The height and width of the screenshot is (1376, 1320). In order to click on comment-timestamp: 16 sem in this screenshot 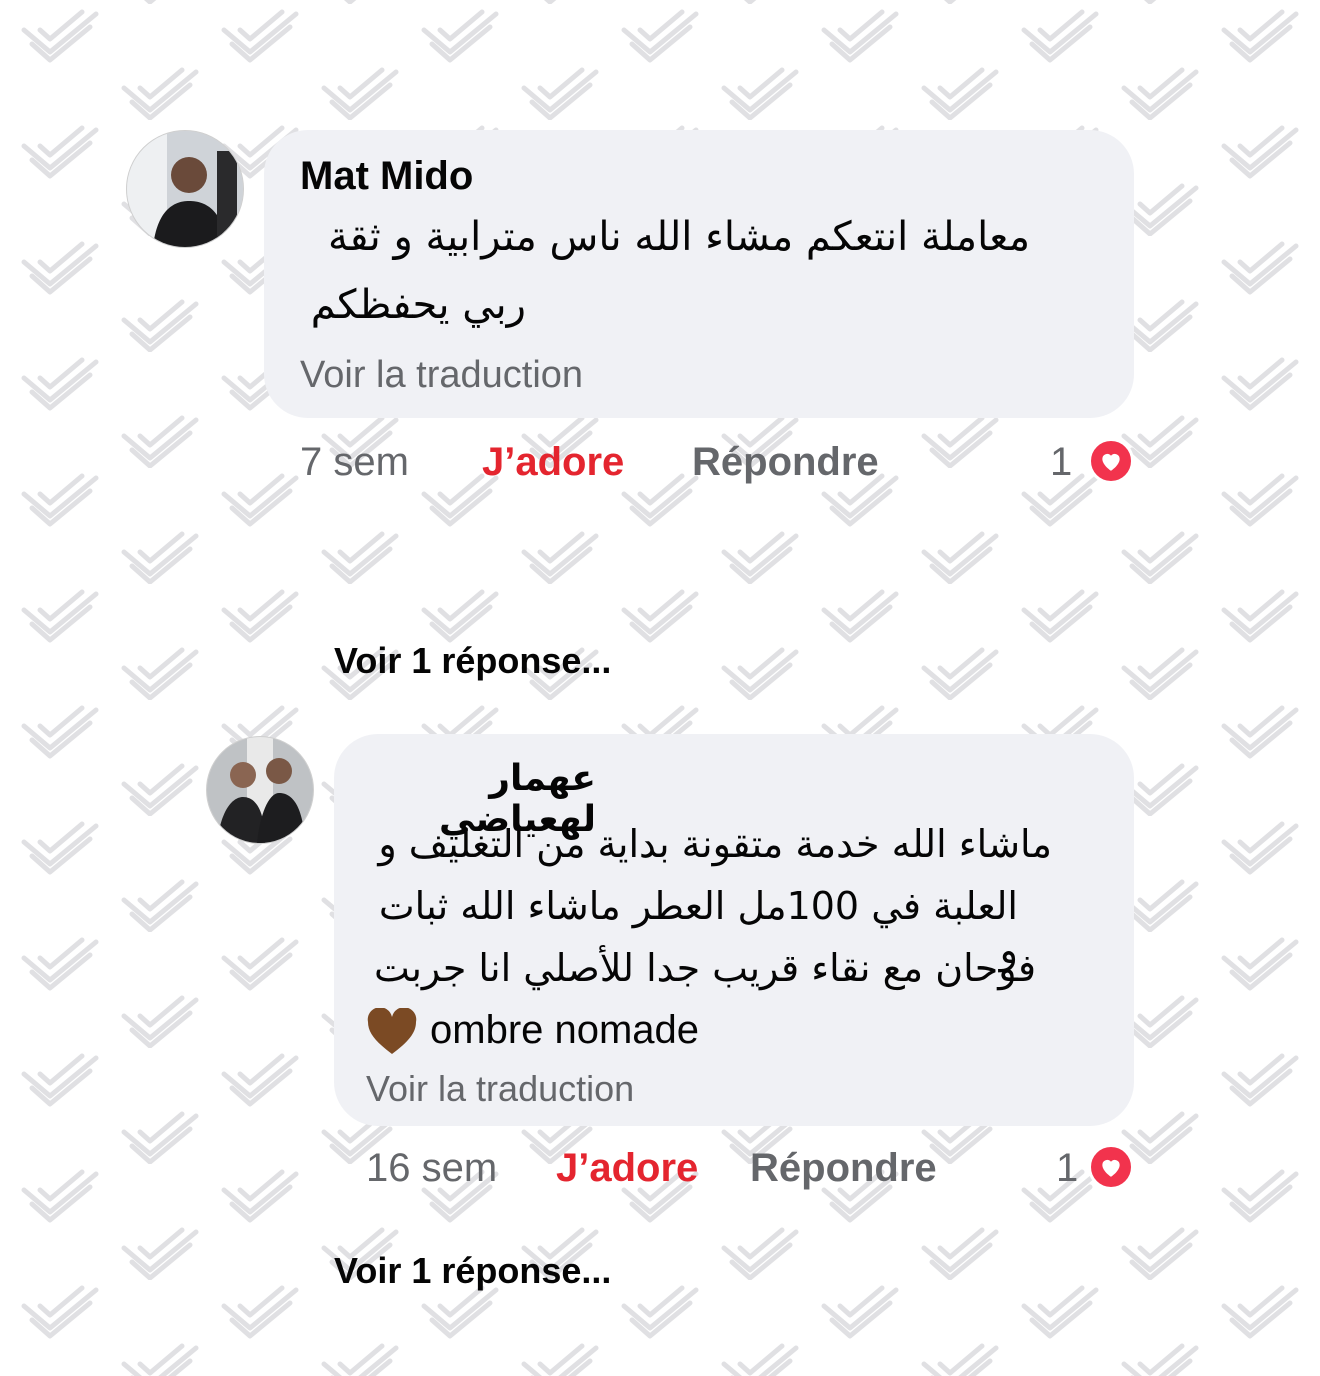, I will do `click(431, 1168)`.